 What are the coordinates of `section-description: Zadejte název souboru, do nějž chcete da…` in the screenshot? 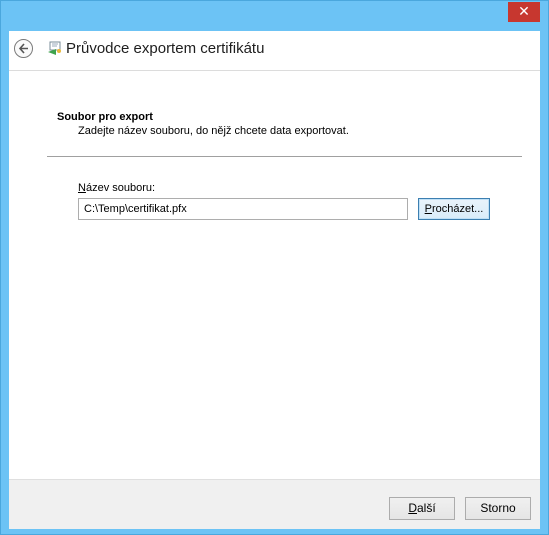 It's located at (213, 131).